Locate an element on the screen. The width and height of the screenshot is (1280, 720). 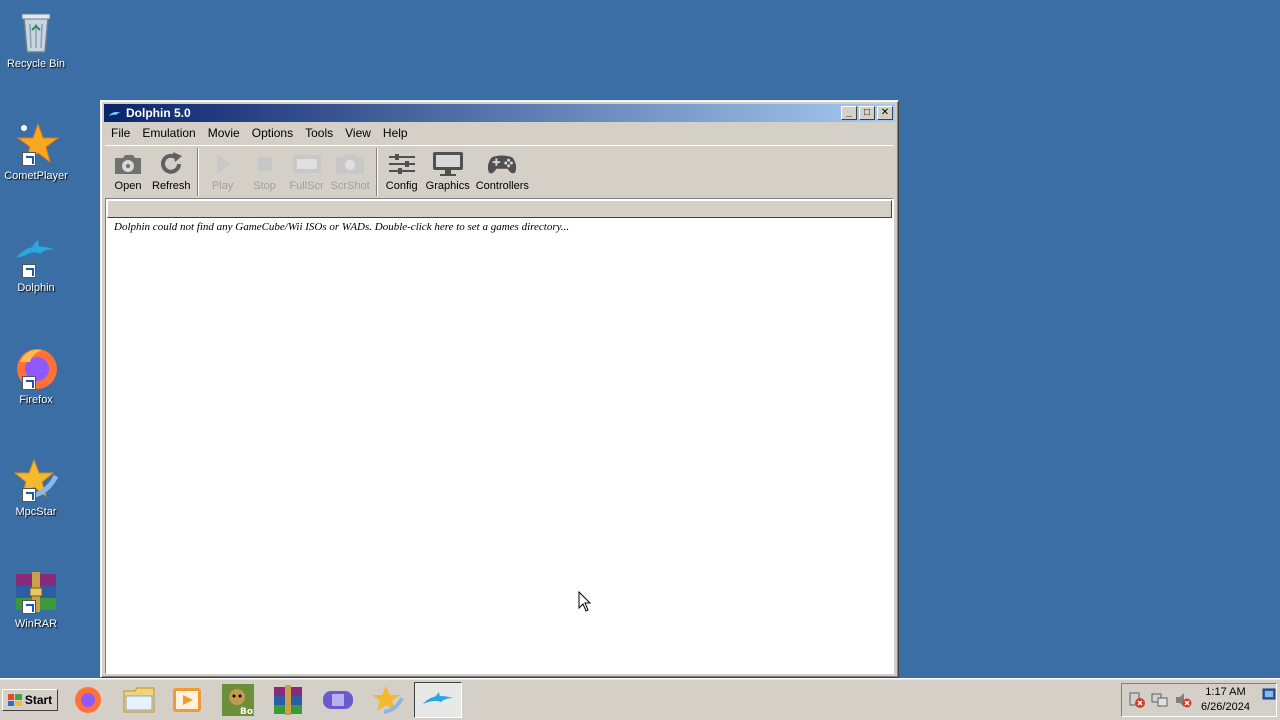
config-button: Config is located at coordinates (402, 169).